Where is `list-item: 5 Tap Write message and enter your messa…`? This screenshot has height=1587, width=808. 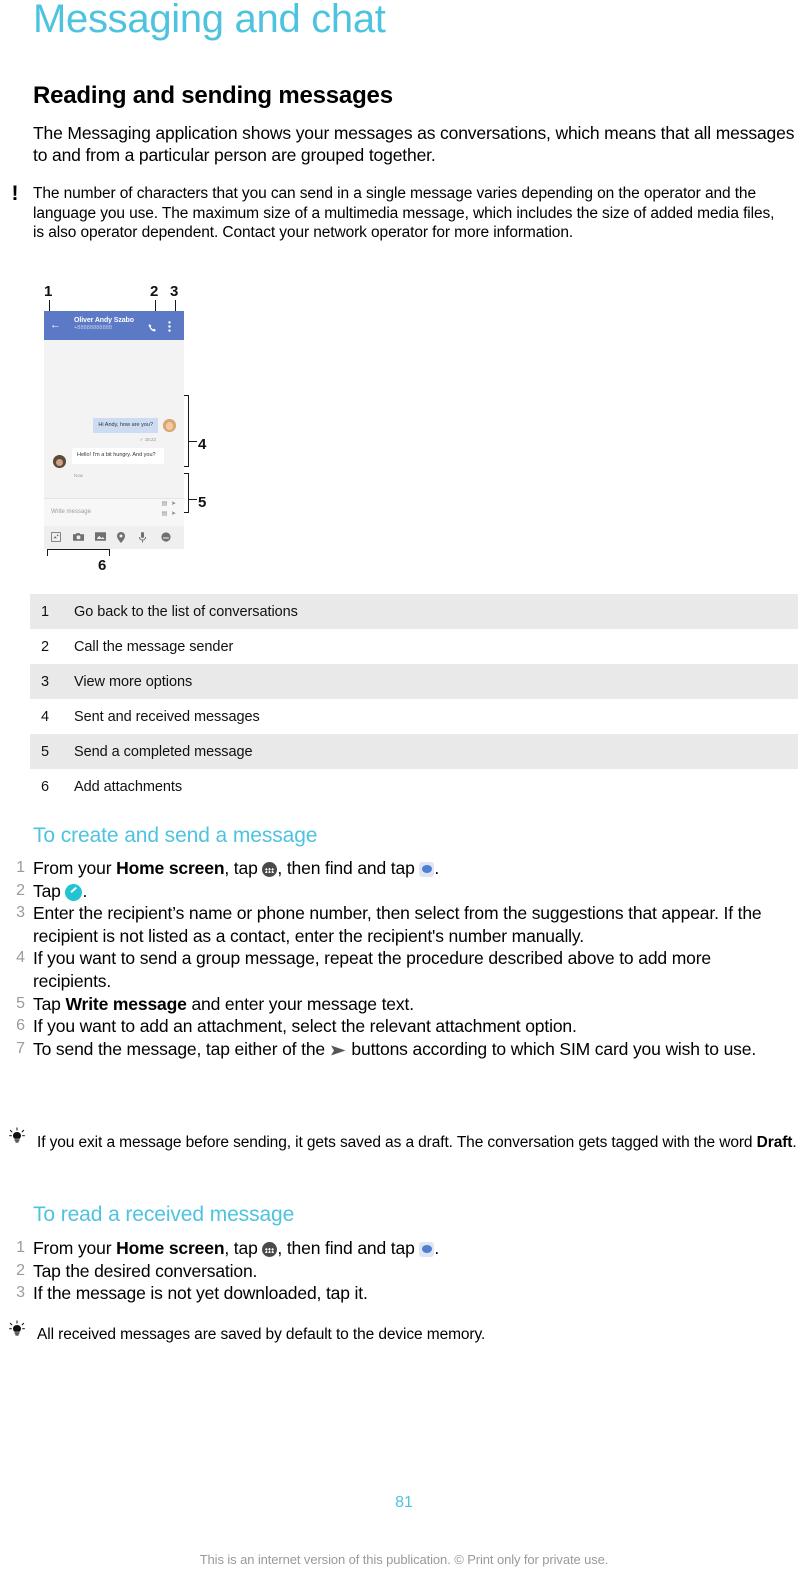 list-item: 5 Tap Write message and enter your messa… is located at coordinates (404, 1004).